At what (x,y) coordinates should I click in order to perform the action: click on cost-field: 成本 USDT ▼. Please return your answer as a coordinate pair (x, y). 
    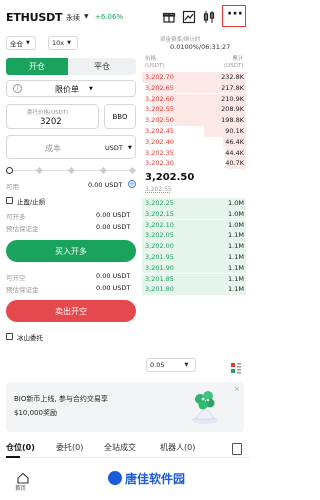
    Looking at the image, I should click on (71, 147).